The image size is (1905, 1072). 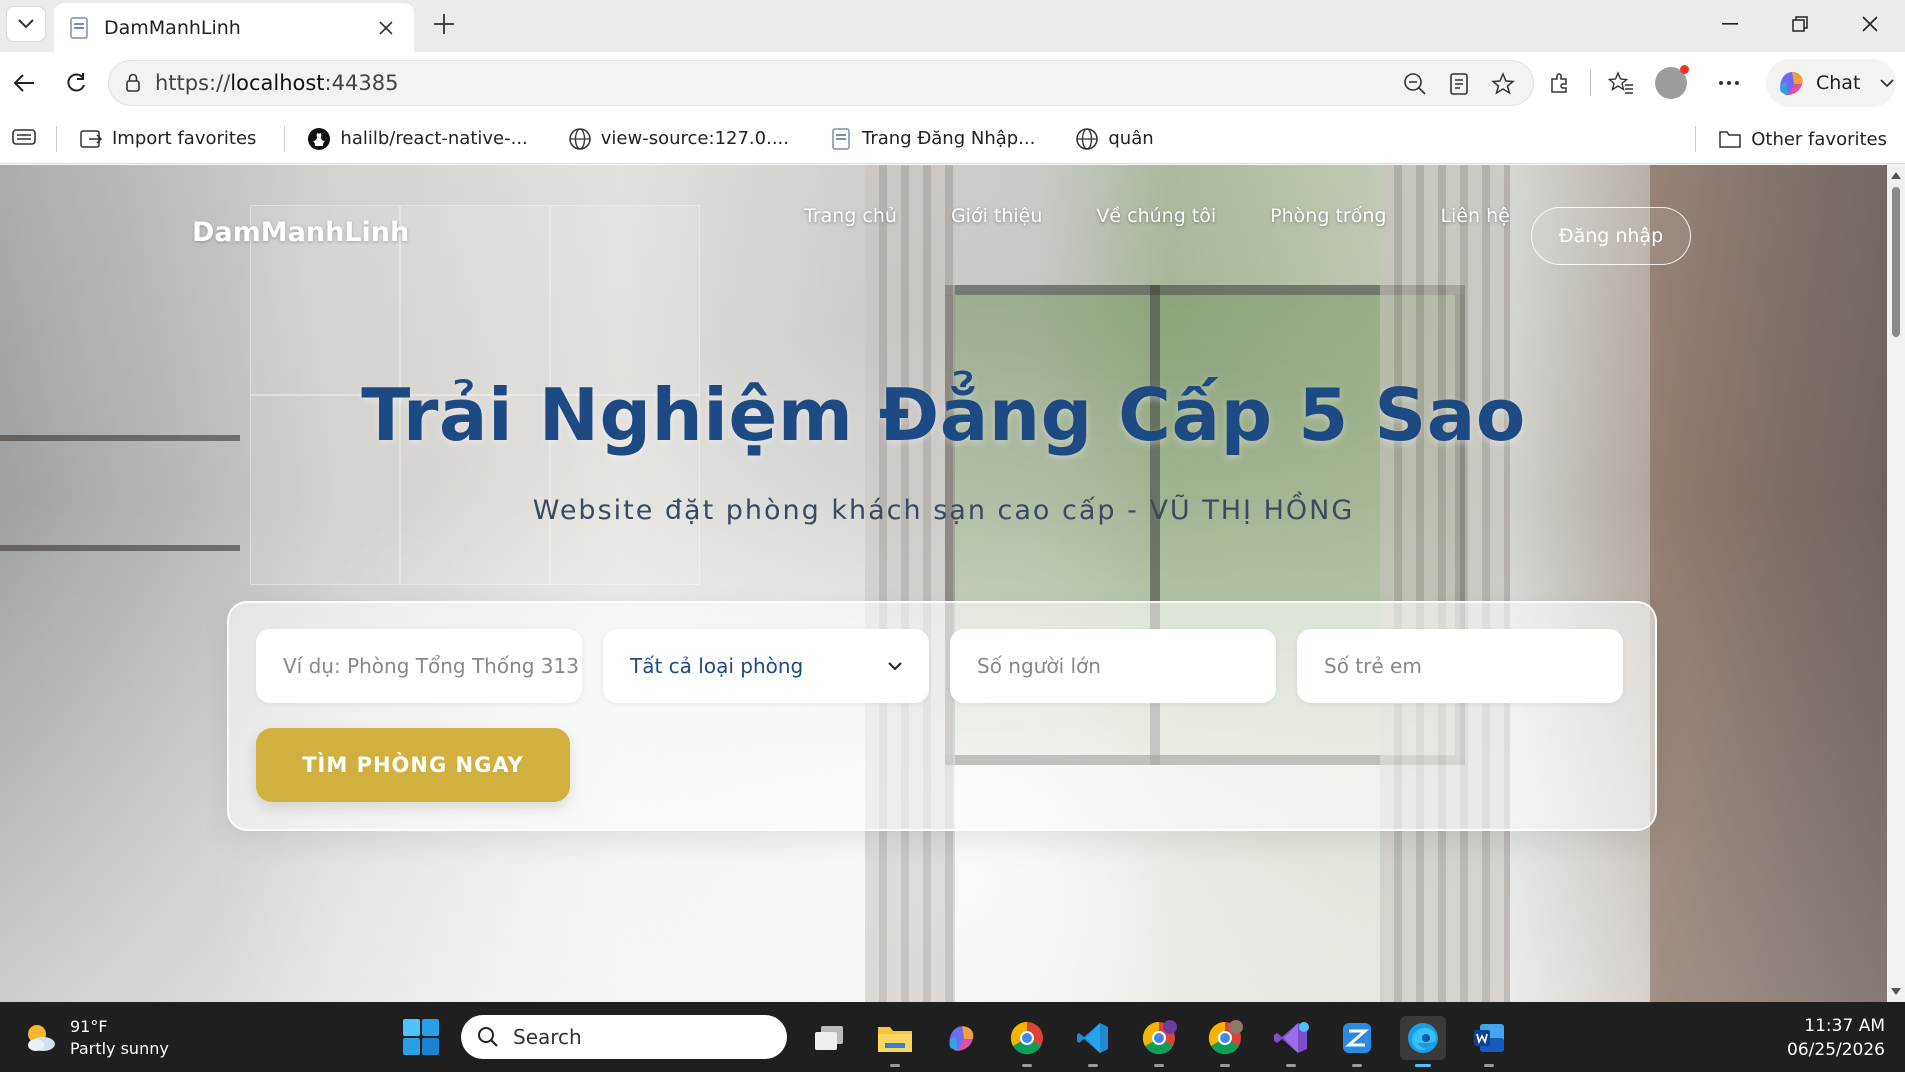 I want to click on task-view-app, so click(x=829, y=1038).